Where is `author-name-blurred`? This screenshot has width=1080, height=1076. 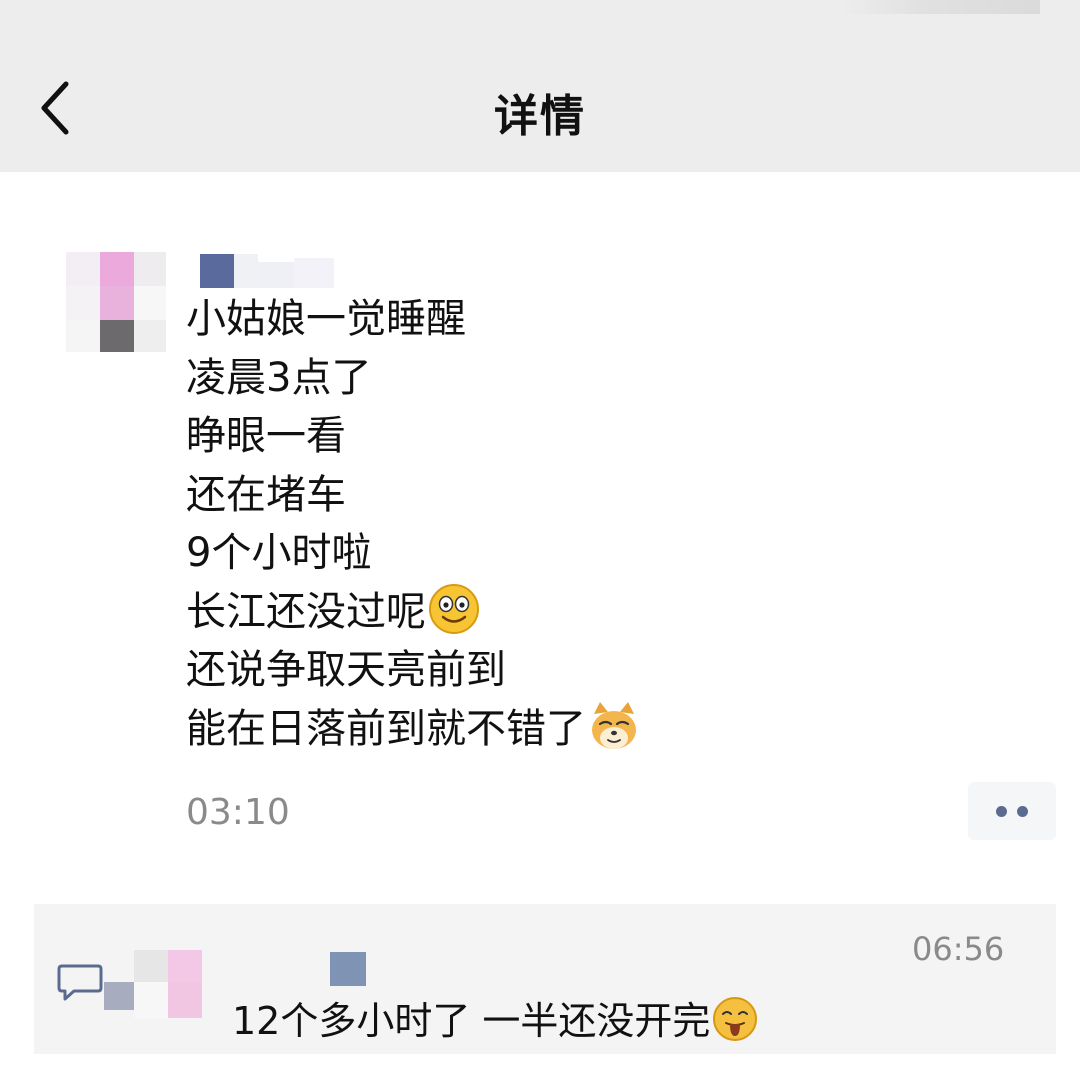
author-name-blurred is located at coordinates (264, 271).